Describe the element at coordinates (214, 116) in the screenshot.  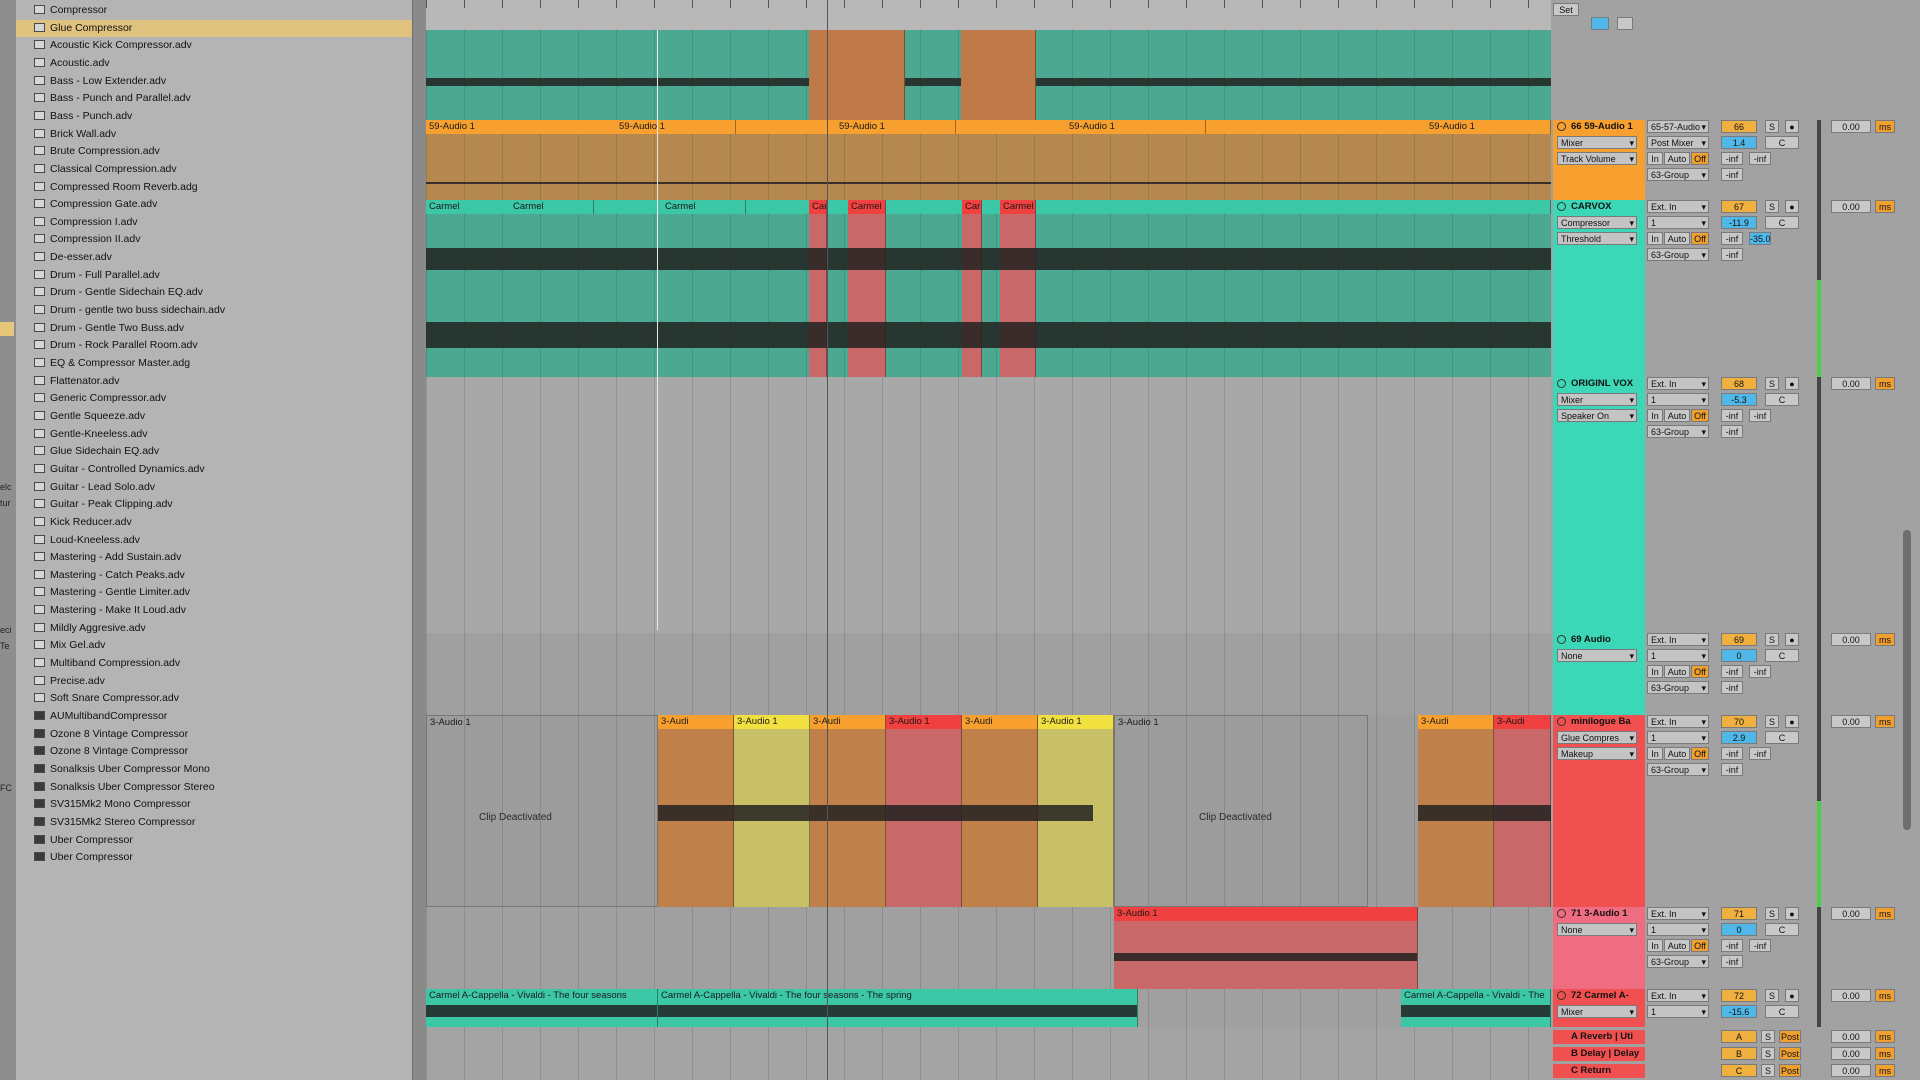
I see `browser-item: Bass - Punch.adv` at that location.